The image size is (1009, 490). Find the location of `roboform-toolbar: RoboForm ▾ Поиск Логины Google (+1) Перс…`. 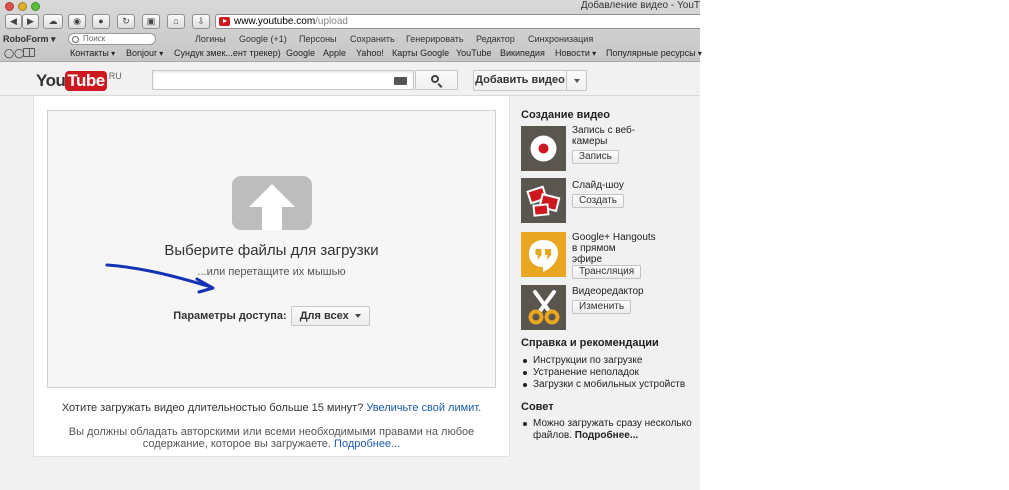

roboform-toolbar: RoboForm ▾ Поиск Логины Google (+1) Перс… is located at coordinates (350, 39).